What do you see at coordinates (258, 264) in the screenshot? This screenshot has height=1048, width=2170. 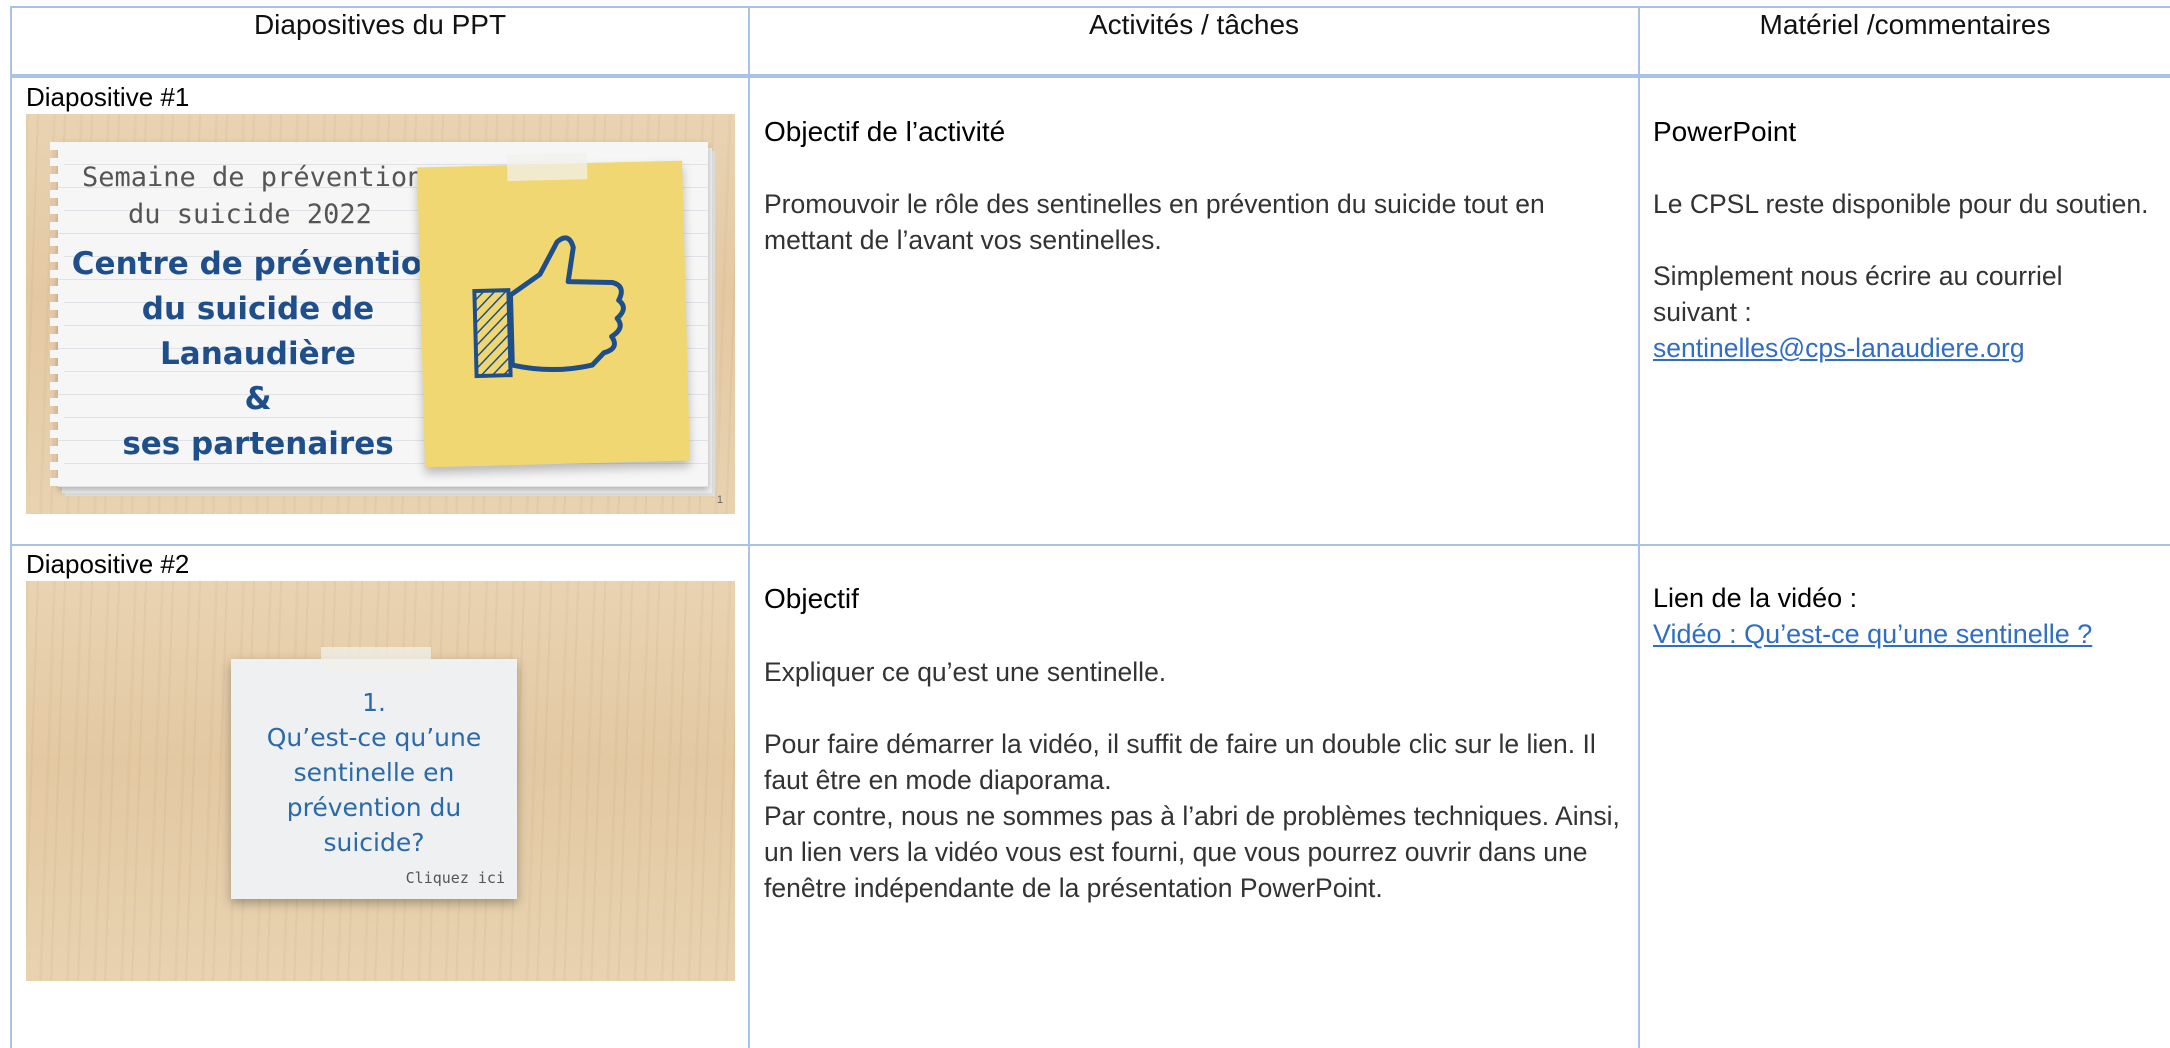 I see `slide-title-line1: Centre de prévention` at bounding box center [258, 264].